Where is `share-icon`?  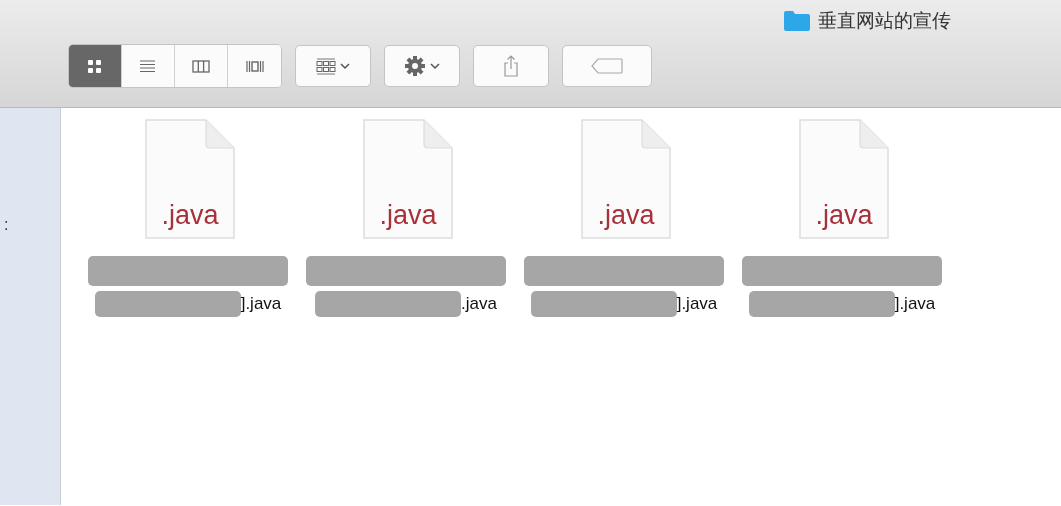
share-icon is located at coordinates (511, 66).